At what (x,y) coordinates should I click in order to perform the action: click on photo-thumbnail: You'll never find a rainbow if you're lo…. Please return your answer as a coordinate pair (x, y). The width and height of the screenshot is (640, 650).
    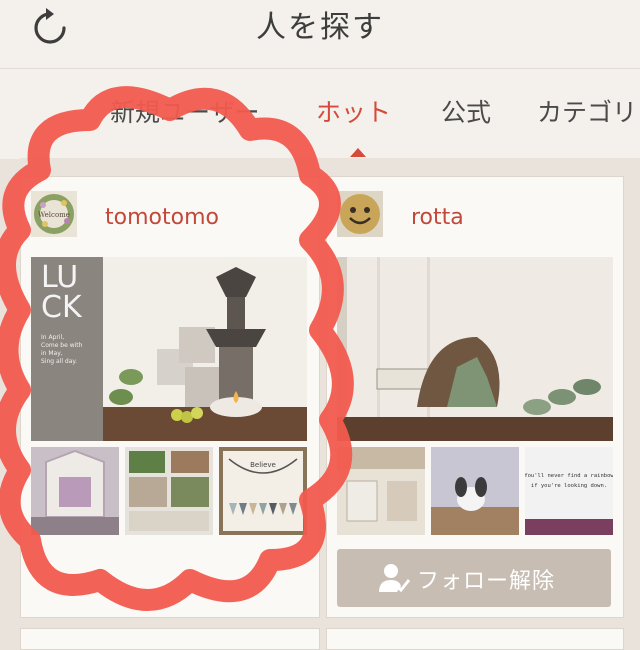
    Looking at the image, I should click on (569, 491).